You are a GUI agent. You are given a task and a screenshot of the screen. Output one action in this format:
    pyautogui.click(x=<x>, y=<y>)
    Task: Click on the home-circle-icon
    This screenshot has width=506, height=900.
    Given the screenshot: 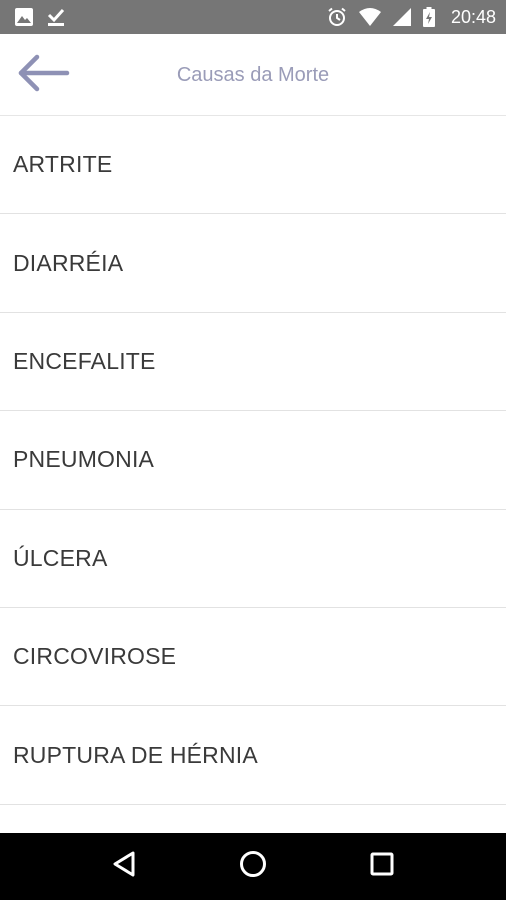 What is the action you would take?
    pyautogui.click(x=253, y=866)
    